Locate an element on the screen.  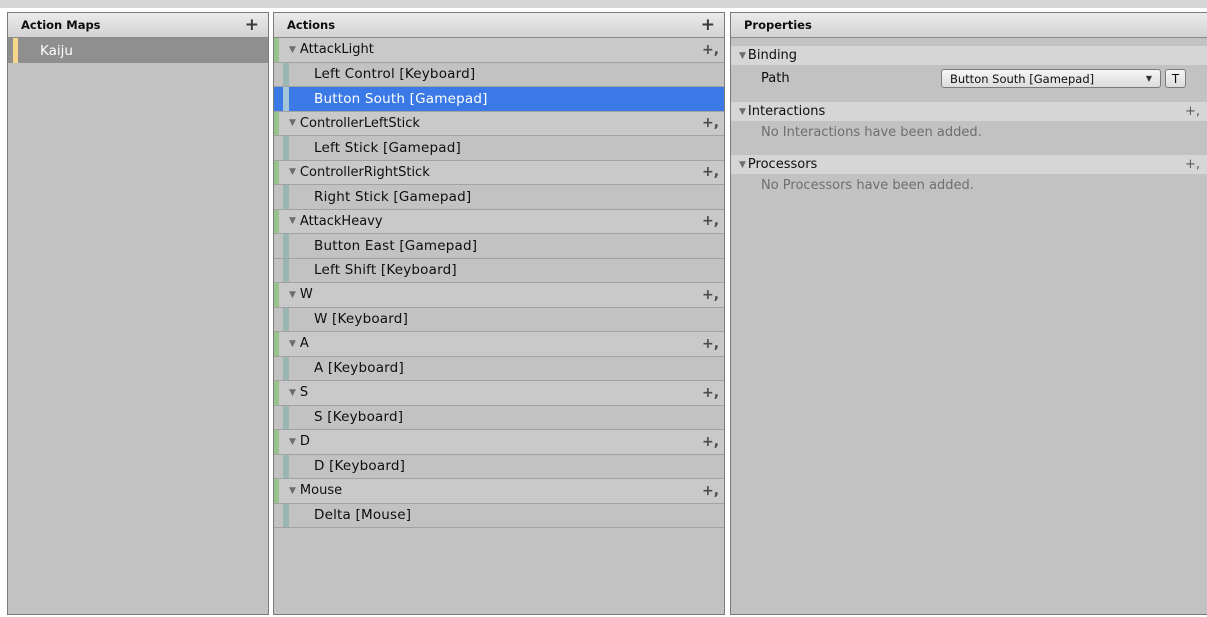
binding-label: W [Keyboard] is located at coordinates (361, 319).